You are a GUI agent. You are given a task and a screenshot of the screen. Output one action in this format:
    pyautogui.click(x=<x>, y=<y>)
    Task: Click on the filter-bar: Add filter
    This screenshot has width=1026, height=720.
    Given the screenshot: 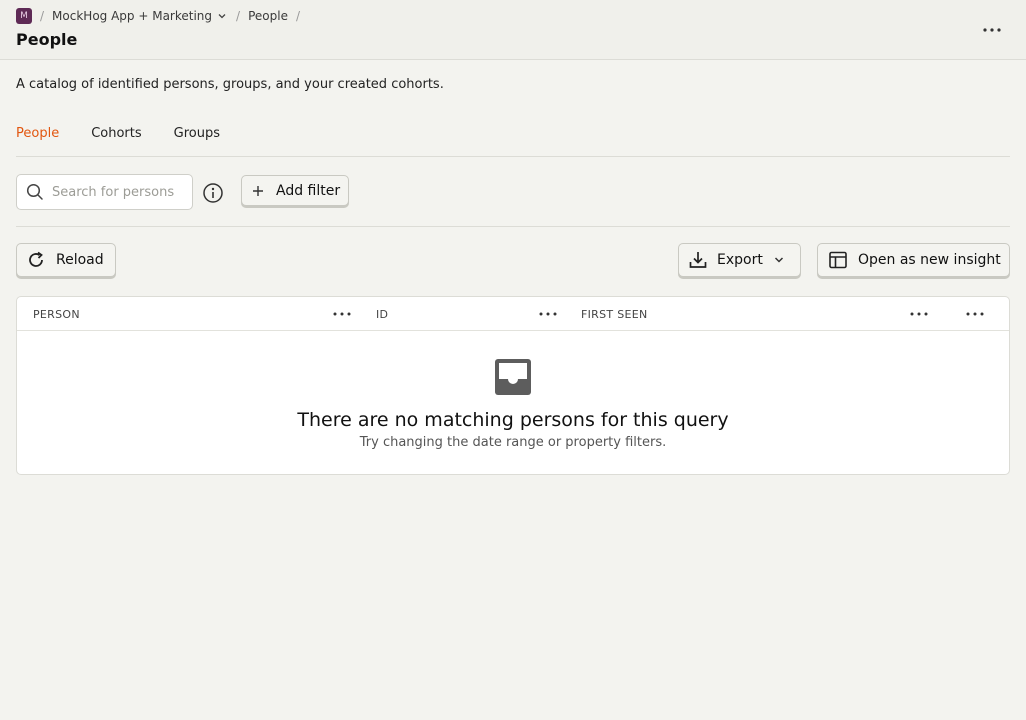 What is the action you would take?
    pyautogui.click(x=513, y=200)
    